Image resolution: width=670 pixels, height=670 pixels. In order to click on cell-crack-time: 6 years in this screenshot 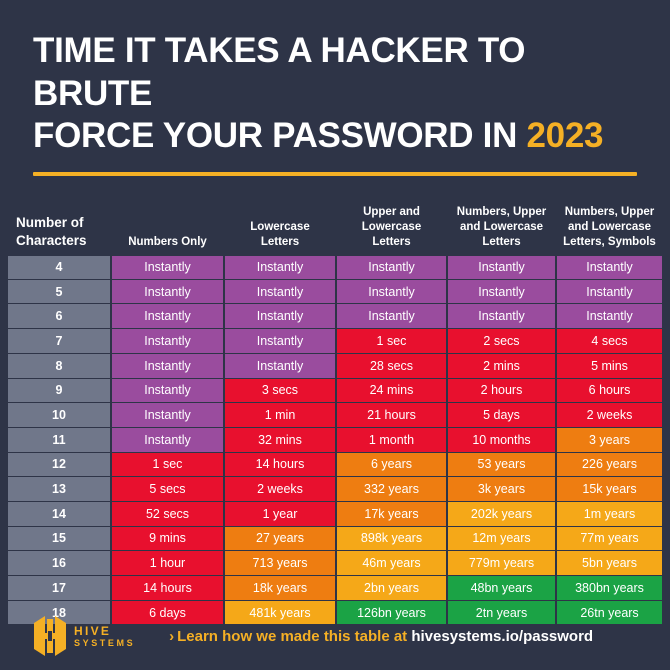, I will do `click(391, 465)`.